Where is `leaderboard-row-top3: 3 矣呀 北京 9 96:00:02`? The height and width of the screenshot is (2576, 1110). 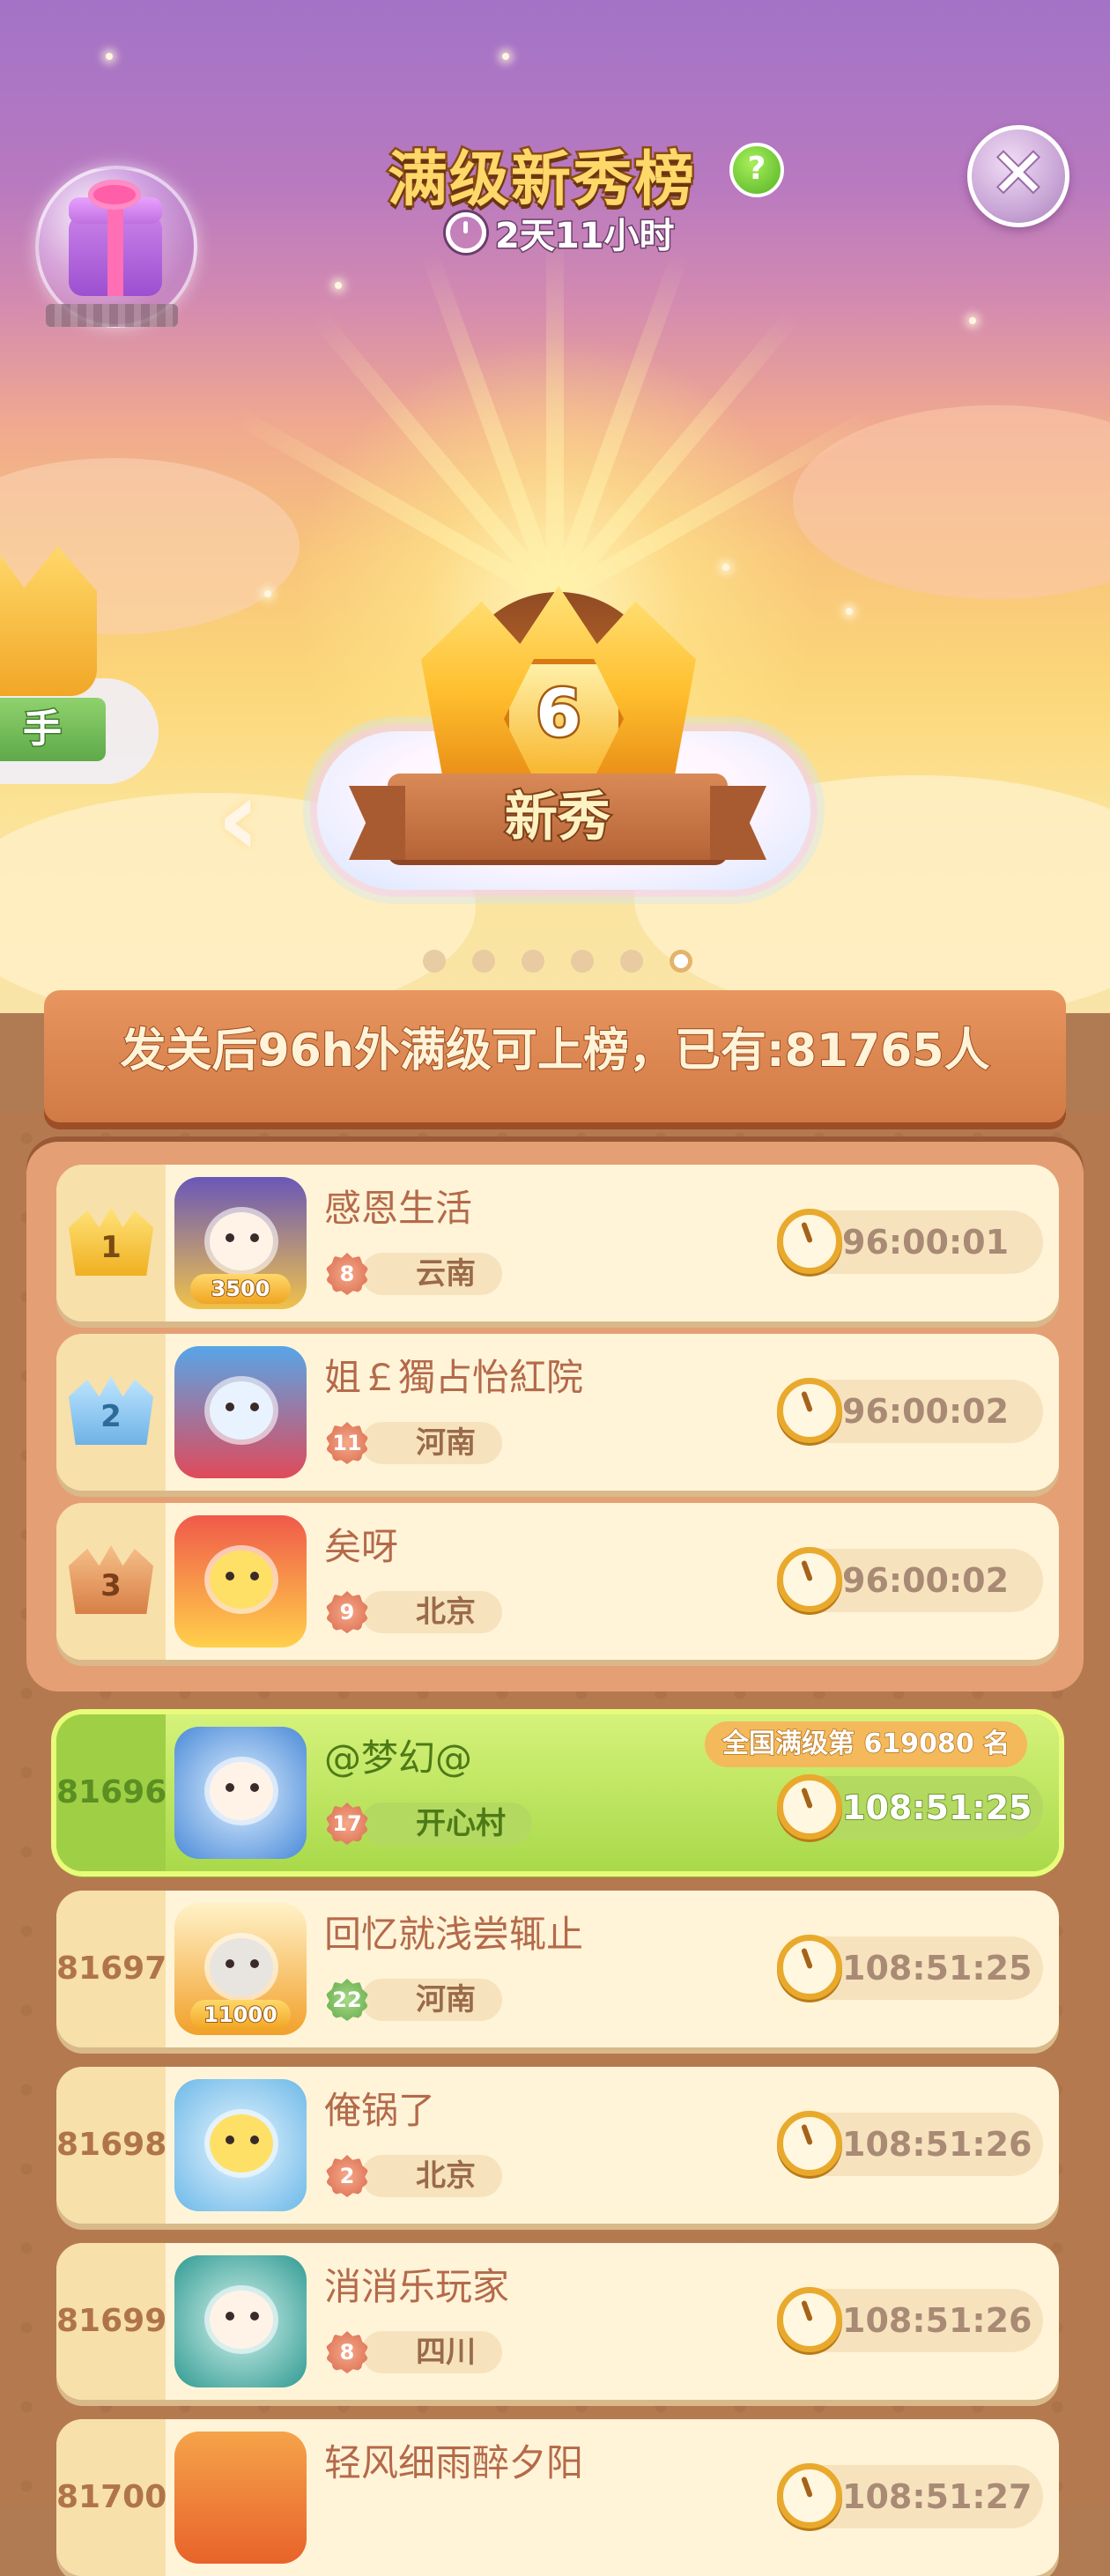 leaderboard-row-top3: 3 矣呀 北京 9 96:00:02 is located at coordinates (557, 1582).